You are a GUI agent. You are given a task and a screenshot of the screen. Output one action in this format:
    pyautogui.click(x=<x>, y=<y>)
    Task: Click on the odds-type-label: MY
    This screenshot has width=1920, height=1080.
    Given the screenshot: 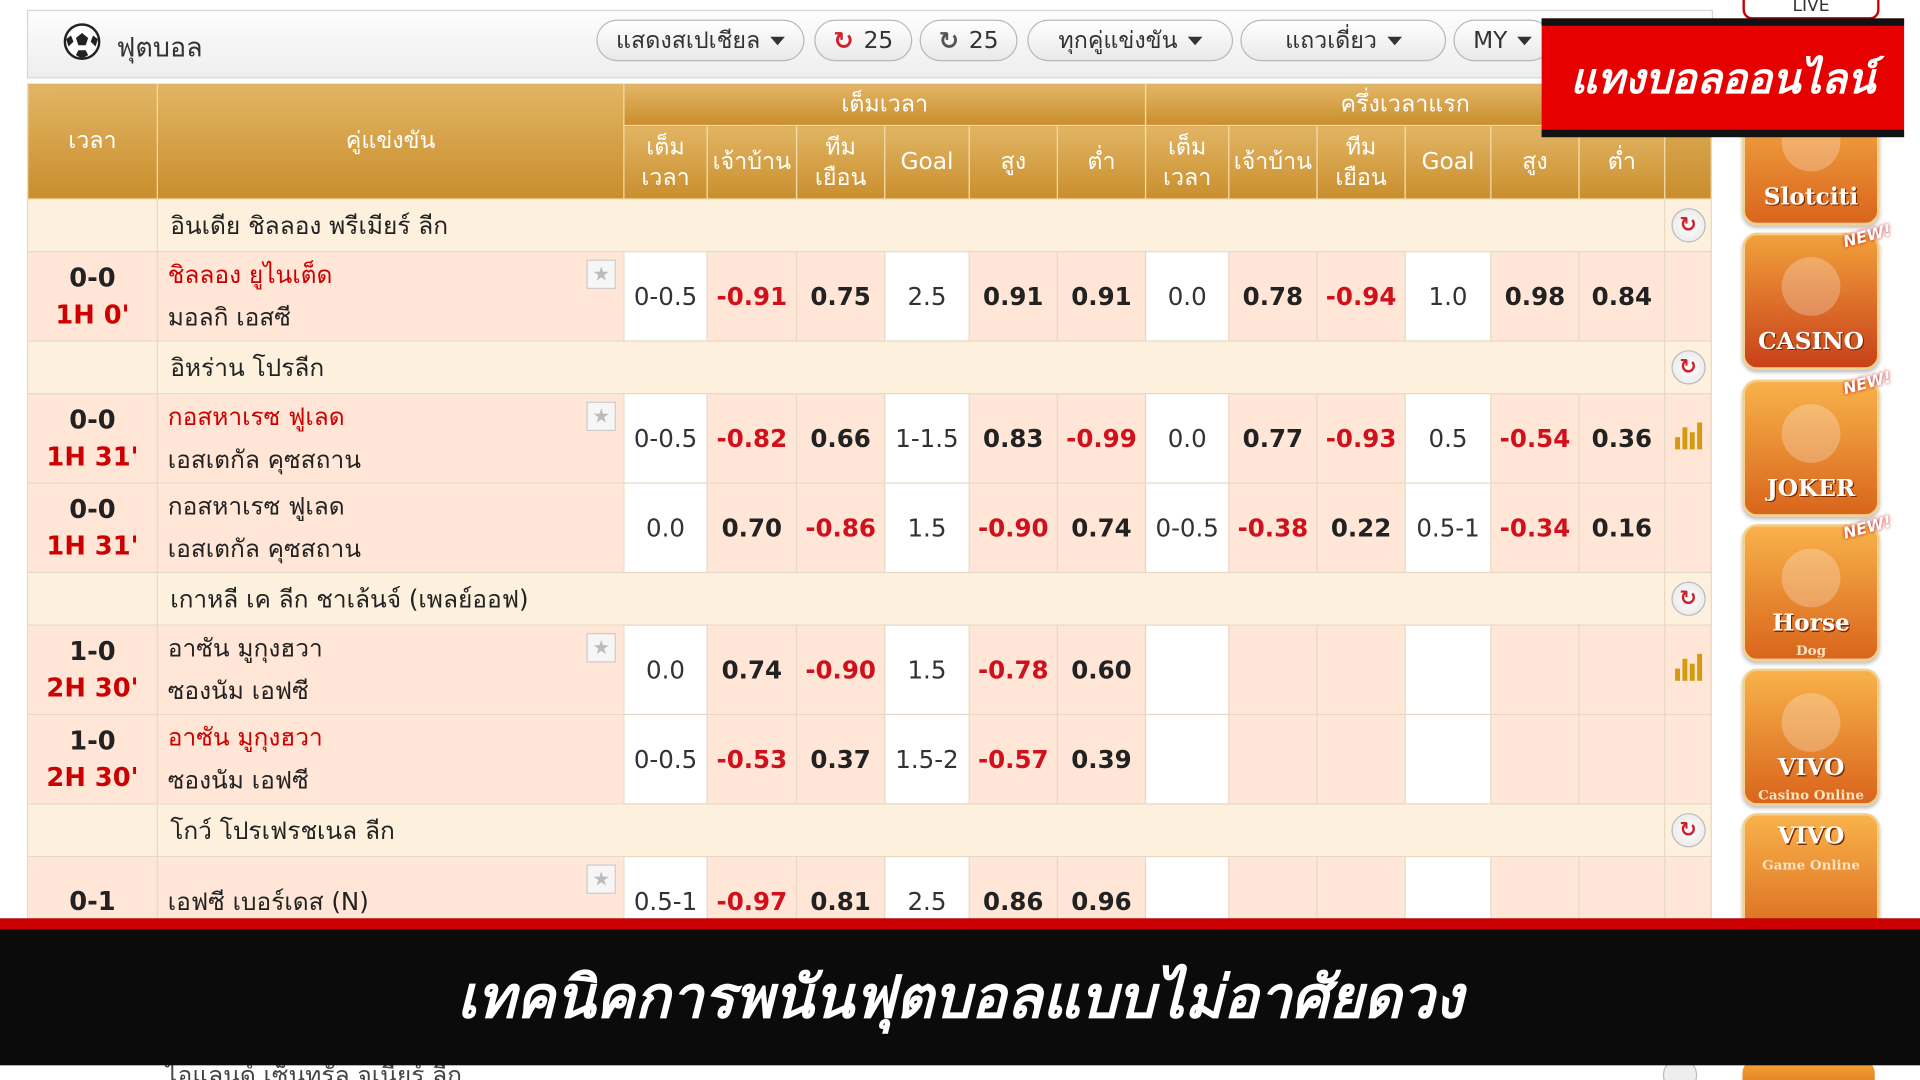 What is the action you would take?
    pyautogui.click(x=1490, y=40)
    